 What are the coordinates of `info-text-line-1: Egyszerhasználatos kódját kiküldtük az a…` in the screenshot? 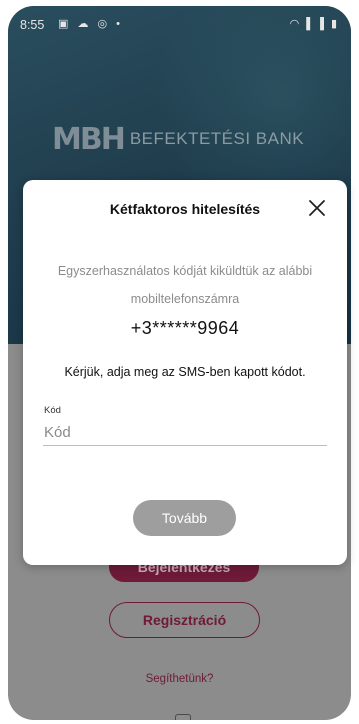 It's located at (185, 271).